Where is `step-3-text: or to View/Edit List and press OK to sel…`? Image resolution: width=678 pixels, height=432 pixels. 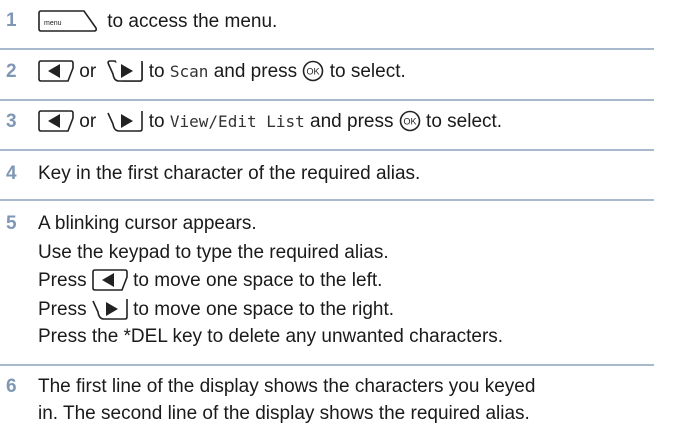
step-3-text: or to View/Edit List and press OK to sel… is located at coordinates (270, 124).